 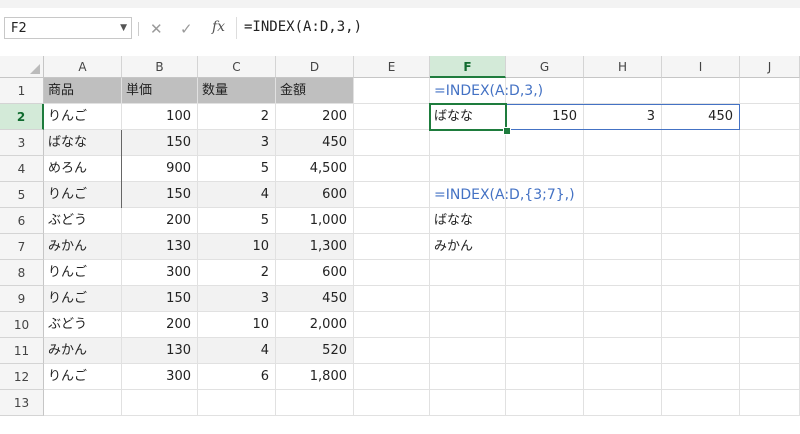 I want to click on active-cell-selection, so click(x=468, y=117).